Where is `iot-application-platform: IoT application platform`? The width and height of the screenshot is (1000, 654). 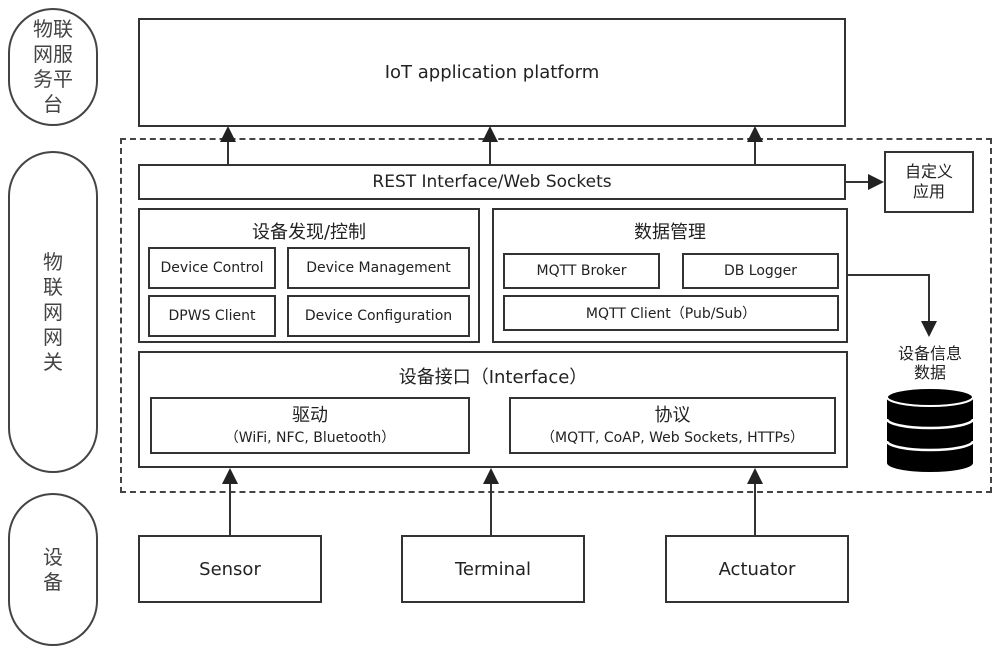 iot-application-platform: IoT application platform is located at coordinates (492, 72).